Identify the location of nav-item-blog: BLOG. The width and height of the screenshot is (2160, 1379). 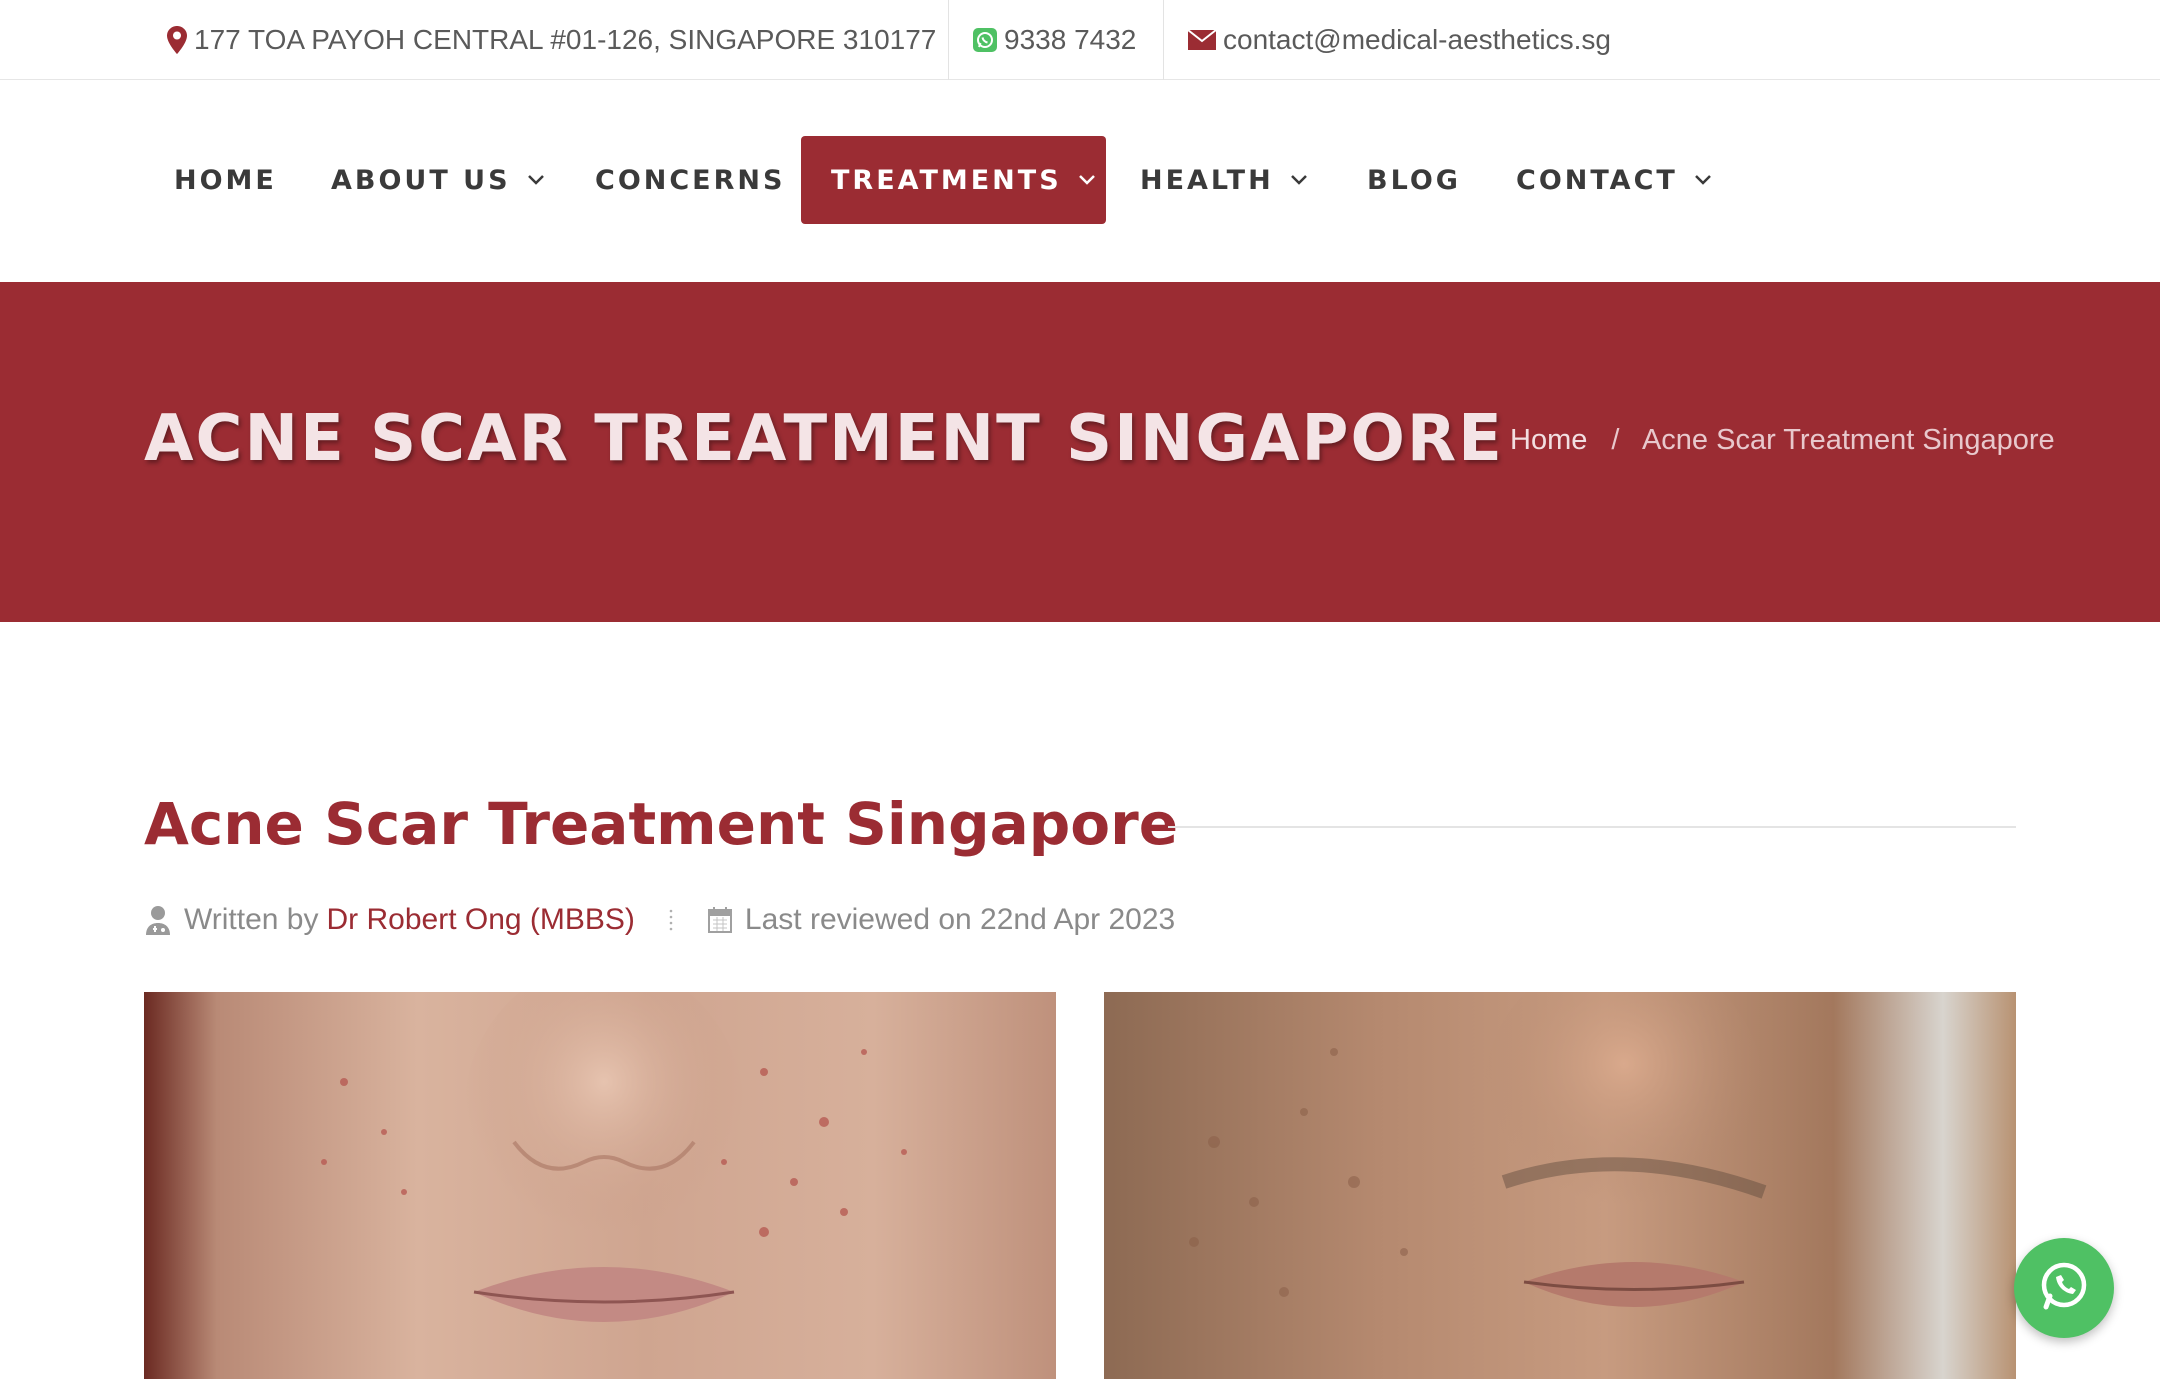
(1414, 180).